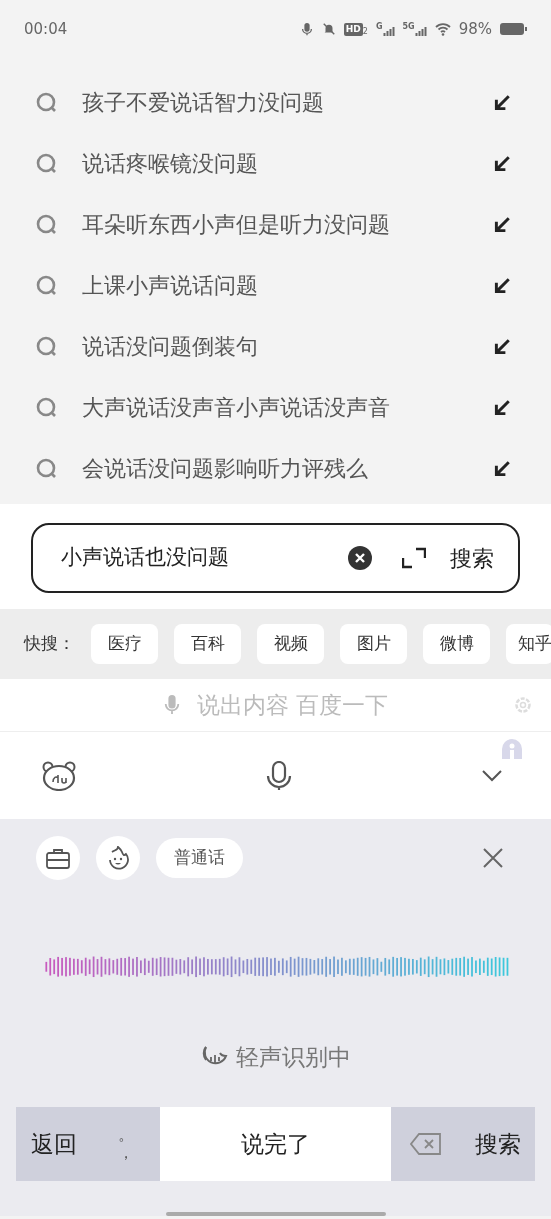 Image resolution: width=551 pixels, height=1219 pixels. I want to click on toolbox-button, so click(58, 858).